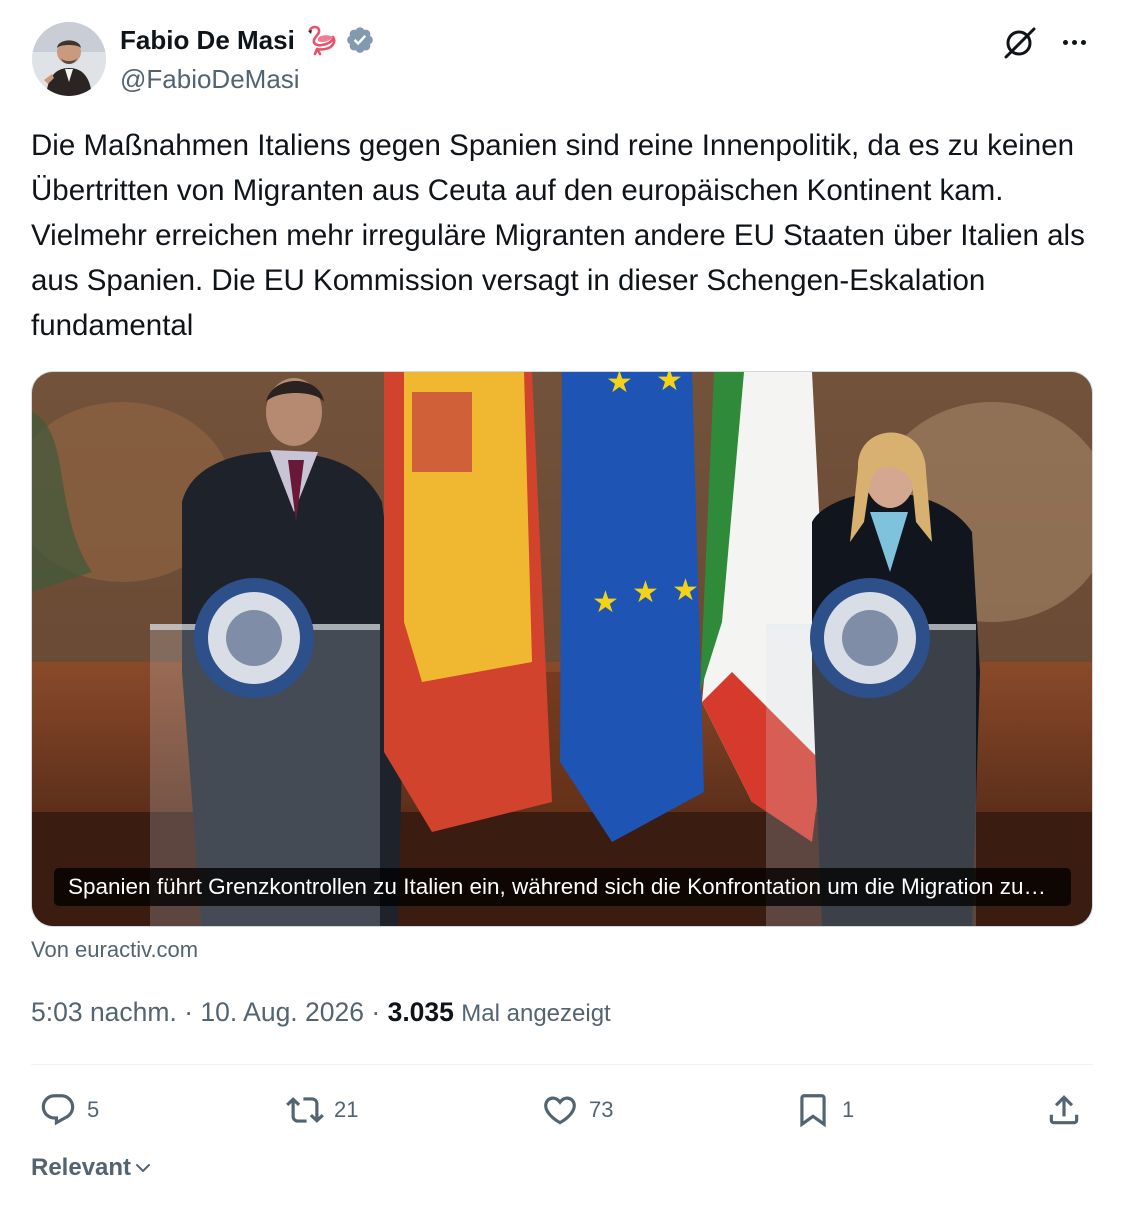  What do you see at coordinates (282, 1012) in the screenshot?
I see `tweet-date: 10. Aug. 2026` at bounding box center [282, 1012].